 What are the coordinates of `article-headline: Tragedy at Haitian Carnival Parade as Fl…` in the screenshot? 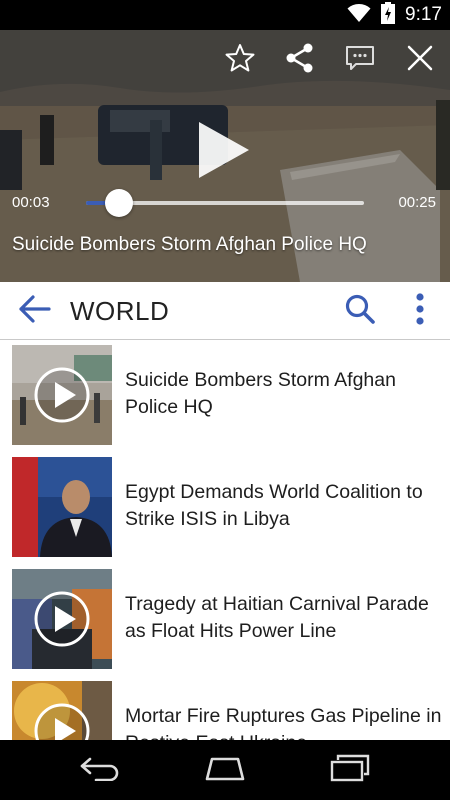 It's located at (277, 617).